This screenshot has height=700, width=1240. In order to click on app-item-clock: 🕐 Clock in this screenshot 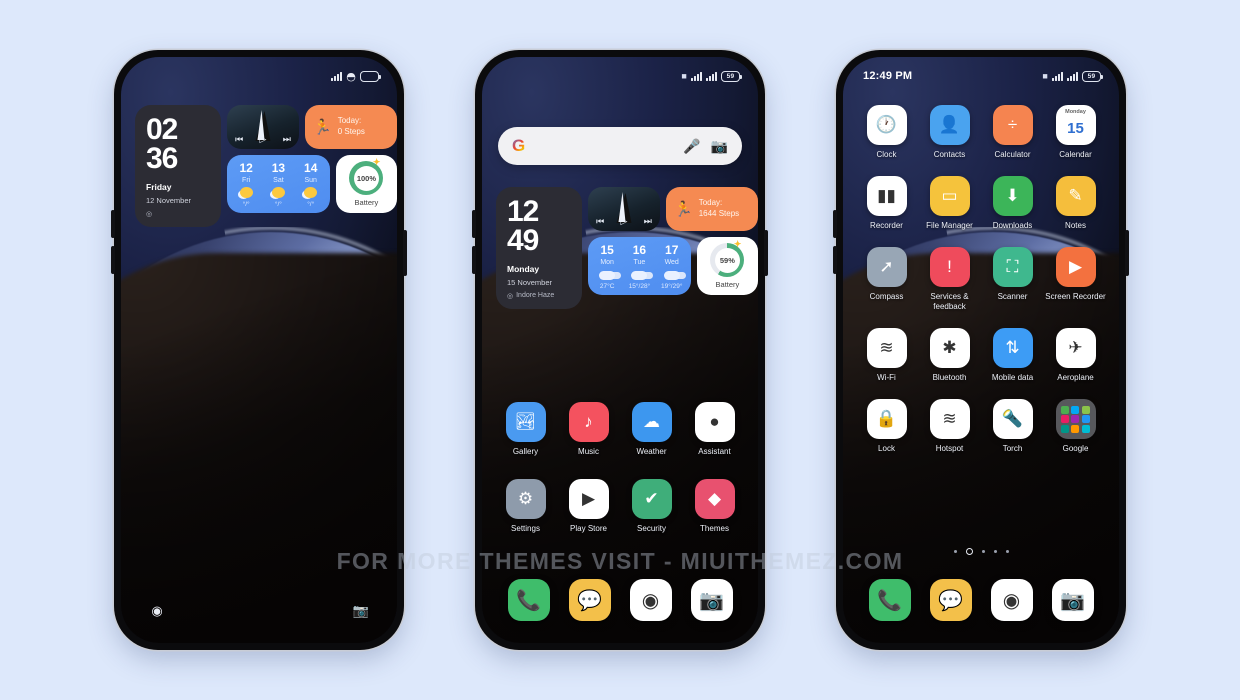, I will do `click(886, 132)`.